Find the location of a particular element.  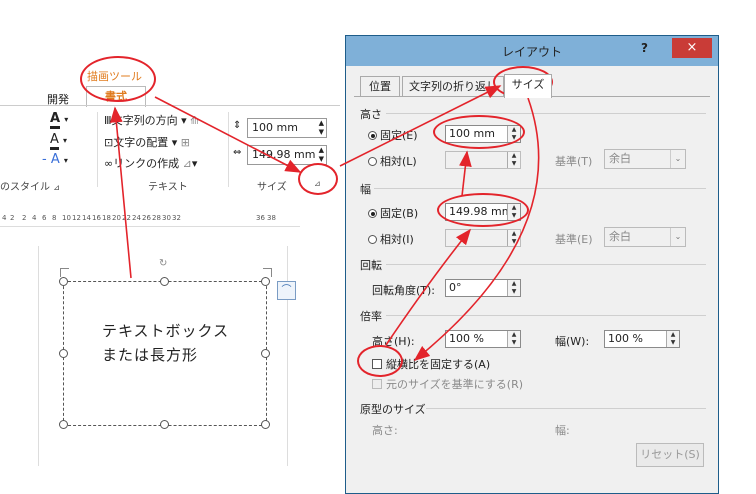

arrow-tab-to-launcher is located at coordinates (228, 134).